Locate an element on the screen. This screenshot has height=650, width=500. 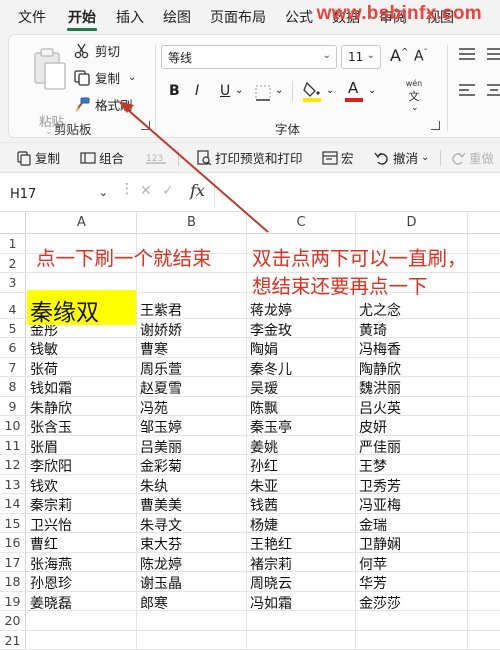
cell: 朱亚 is located at coordinates (264, 486).